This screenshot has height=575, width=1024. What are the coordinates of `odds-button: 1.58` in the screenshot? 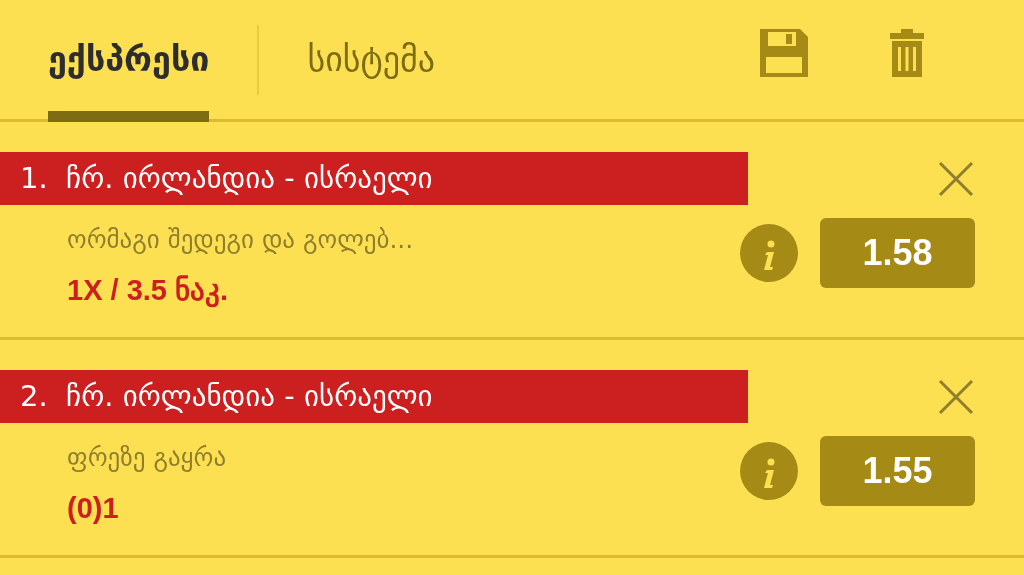 It's located at (897, 253).